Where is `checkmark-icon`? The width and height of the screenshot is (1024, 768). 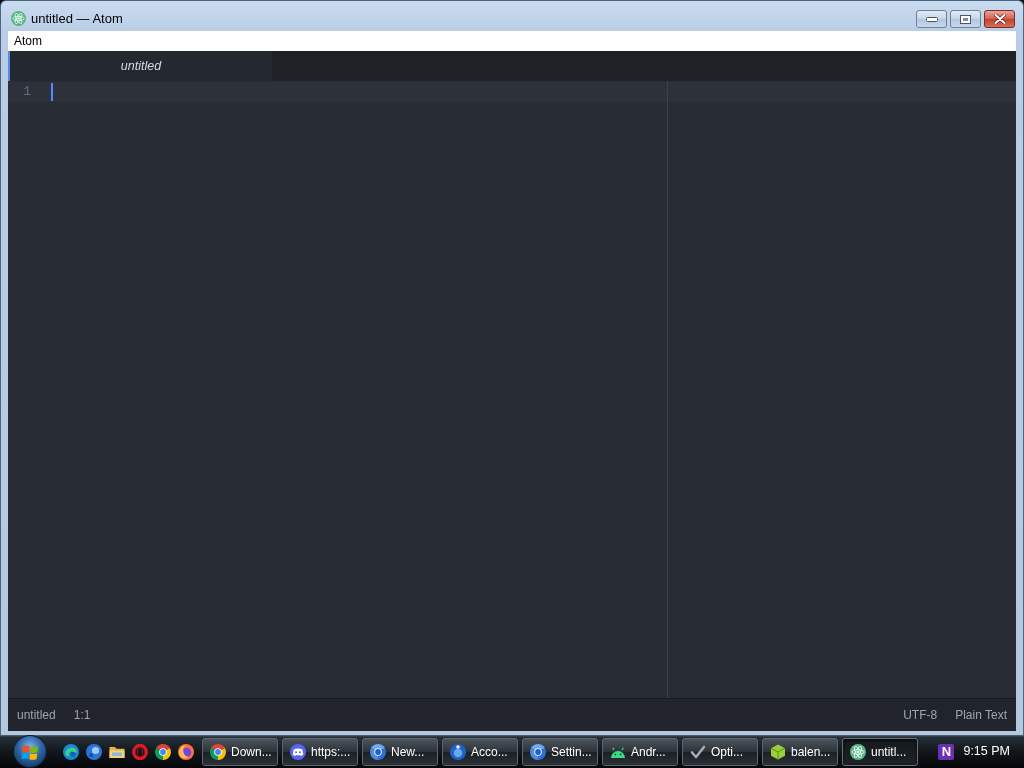 checkmark-icon is located at coordinates (698, 751).